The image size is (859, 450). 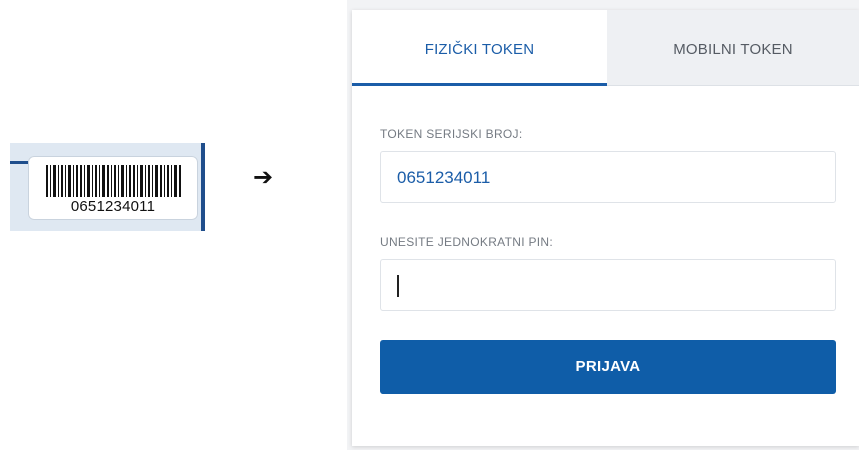 What do you see at coordinates (479, 48) in the screenshot?
I see `tab-physical-token: FIZIČKI TOKEN` at bounding box center [479, 48].